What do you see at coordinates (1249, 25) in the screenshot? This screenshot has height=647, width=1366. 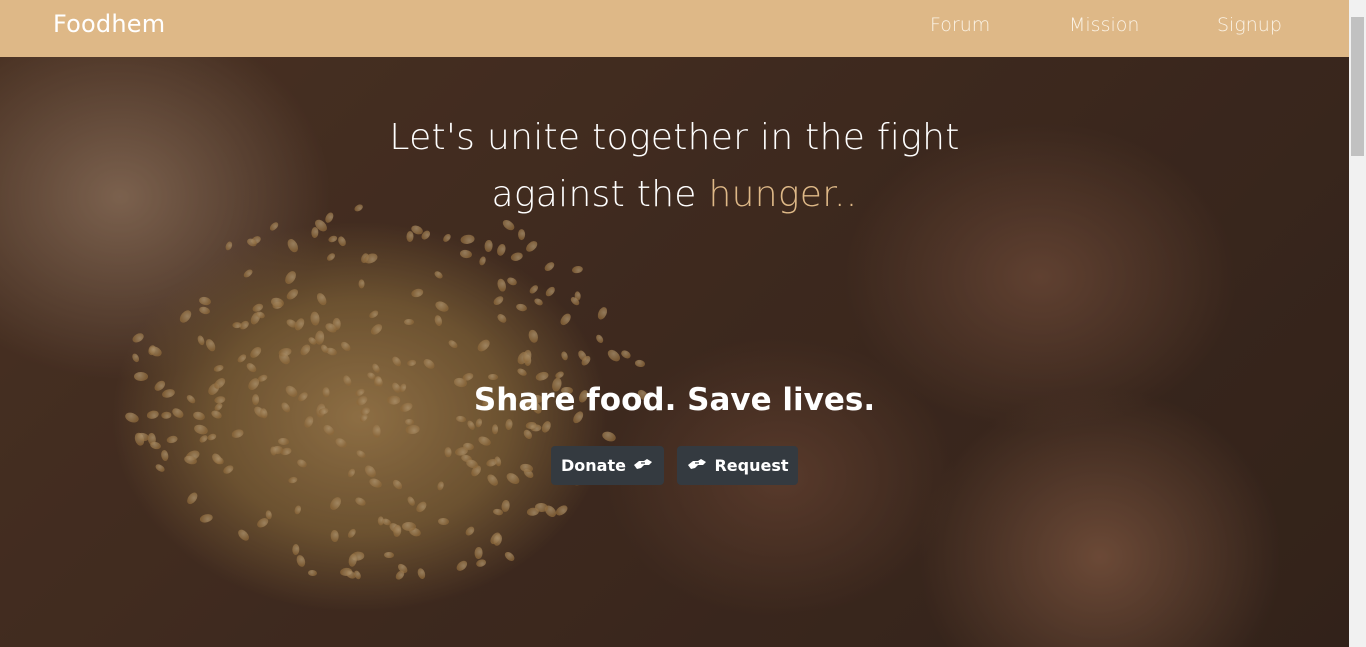 I see `nav-link-signup: Signup` at bounding box center [1249, 25].